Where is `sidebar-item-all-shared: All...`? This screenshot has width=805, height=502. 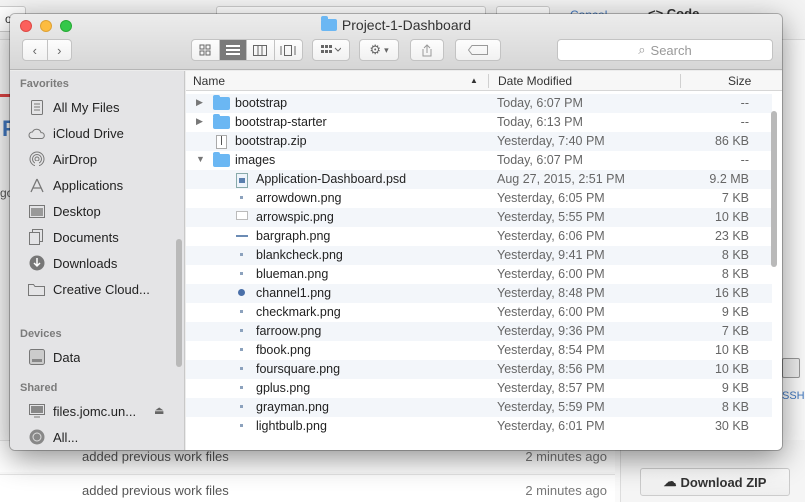 sidebar-item-all-shared: All... is located at coordinates (103, 437).